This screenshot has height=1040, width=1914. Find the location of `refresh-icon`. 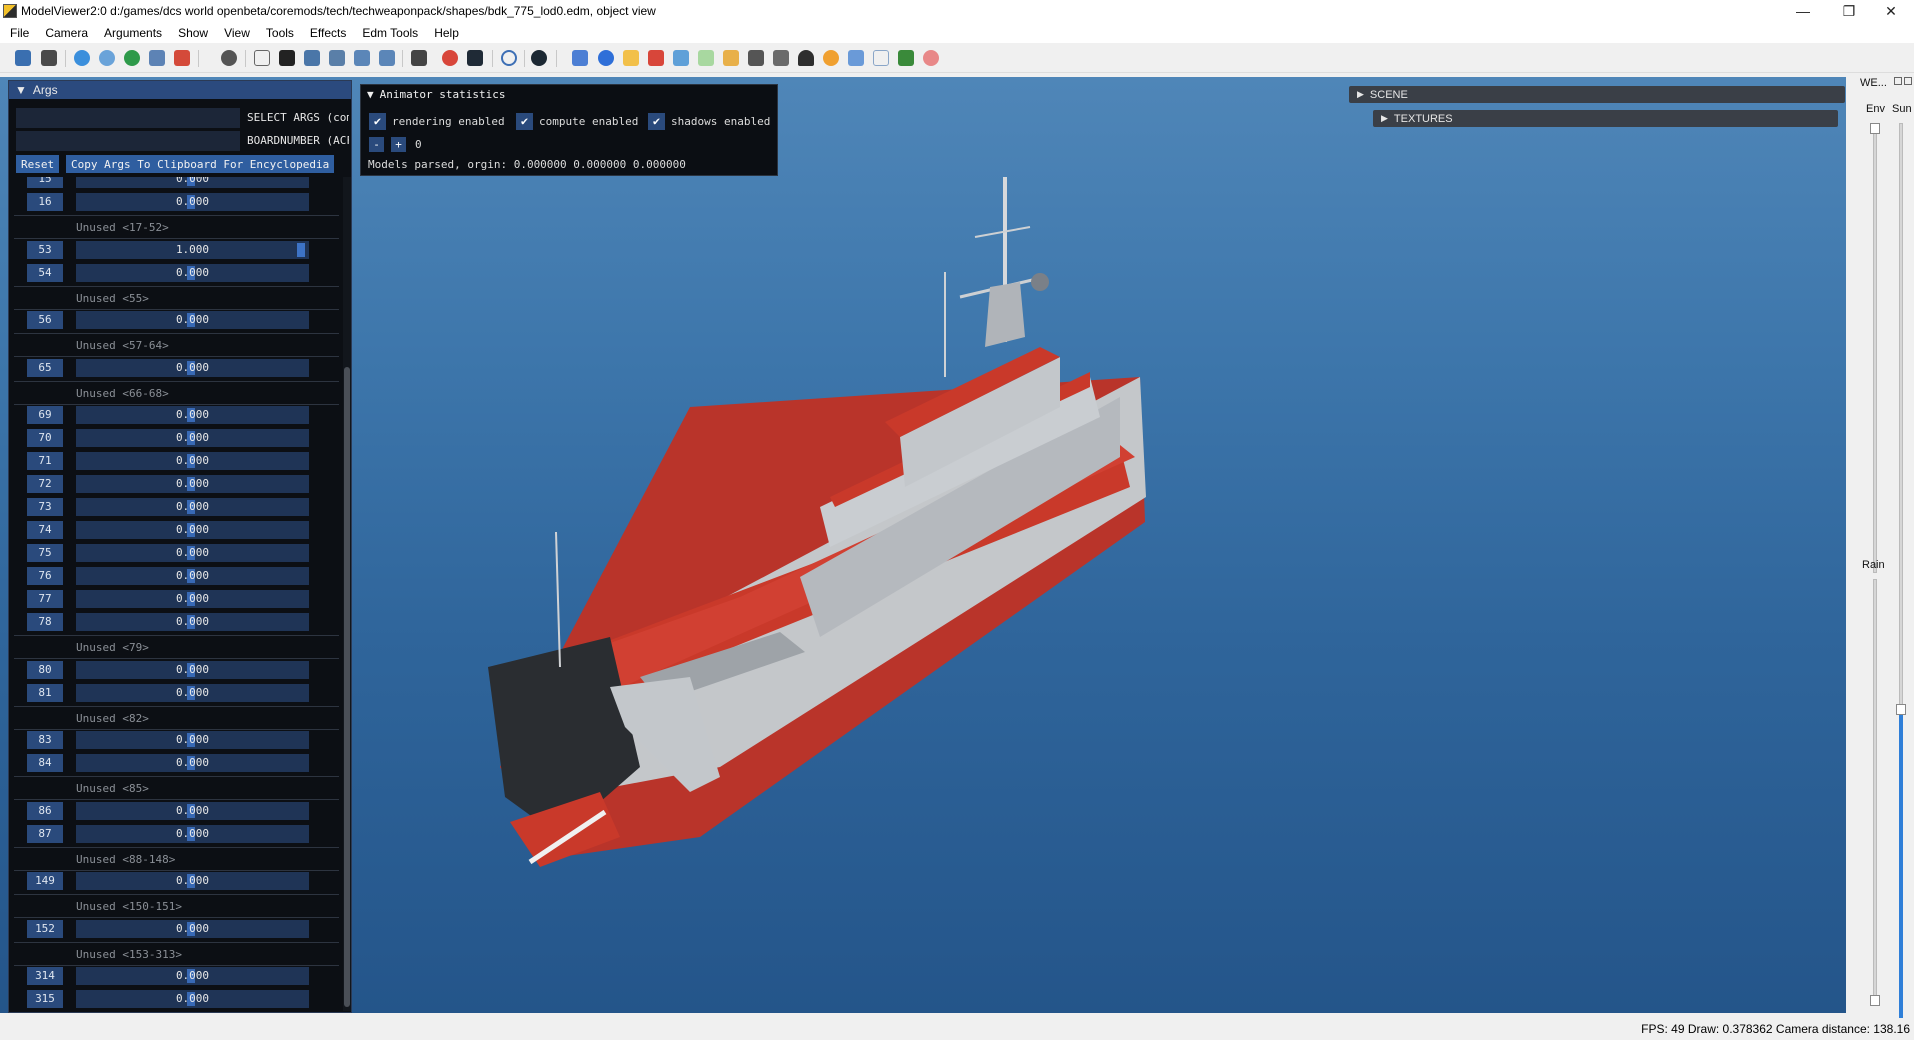

refresh-icon is located at coordinates (107, 58).